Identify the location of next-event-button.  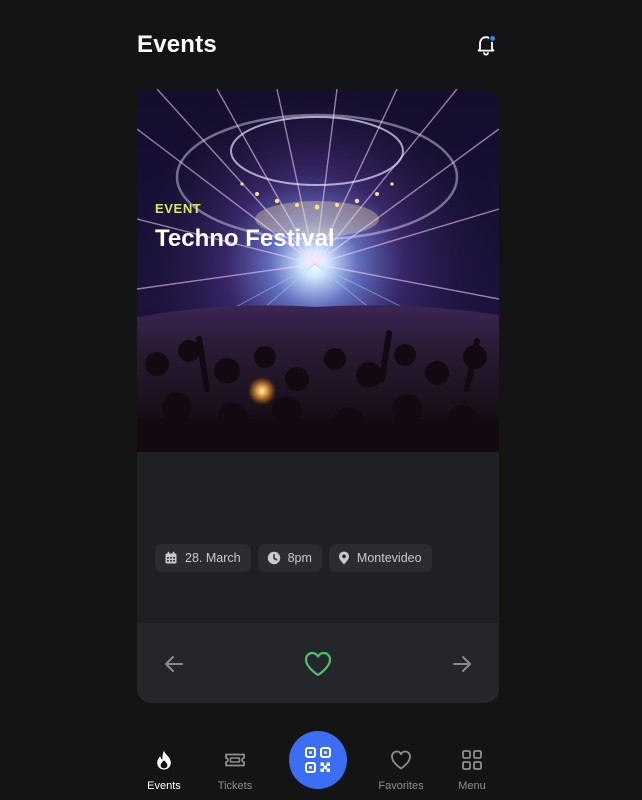
(462, 664).